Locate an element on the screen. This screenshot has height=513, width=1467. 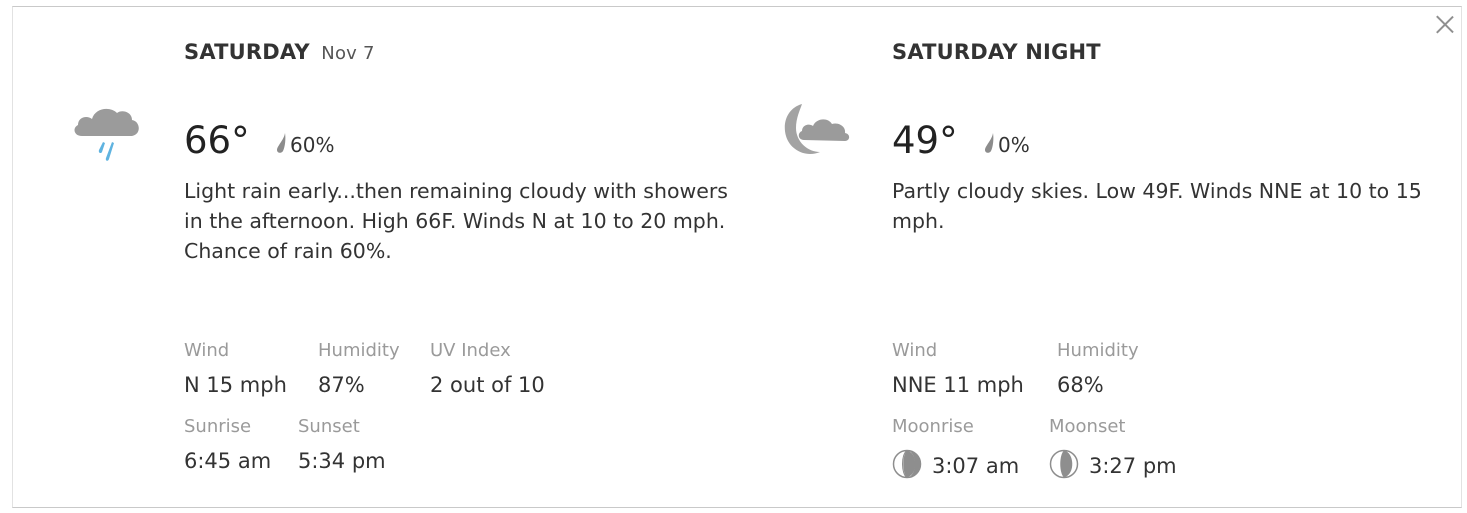
night-moonrise: Moonrise 3:07 am is located at coordinates (955, 447).